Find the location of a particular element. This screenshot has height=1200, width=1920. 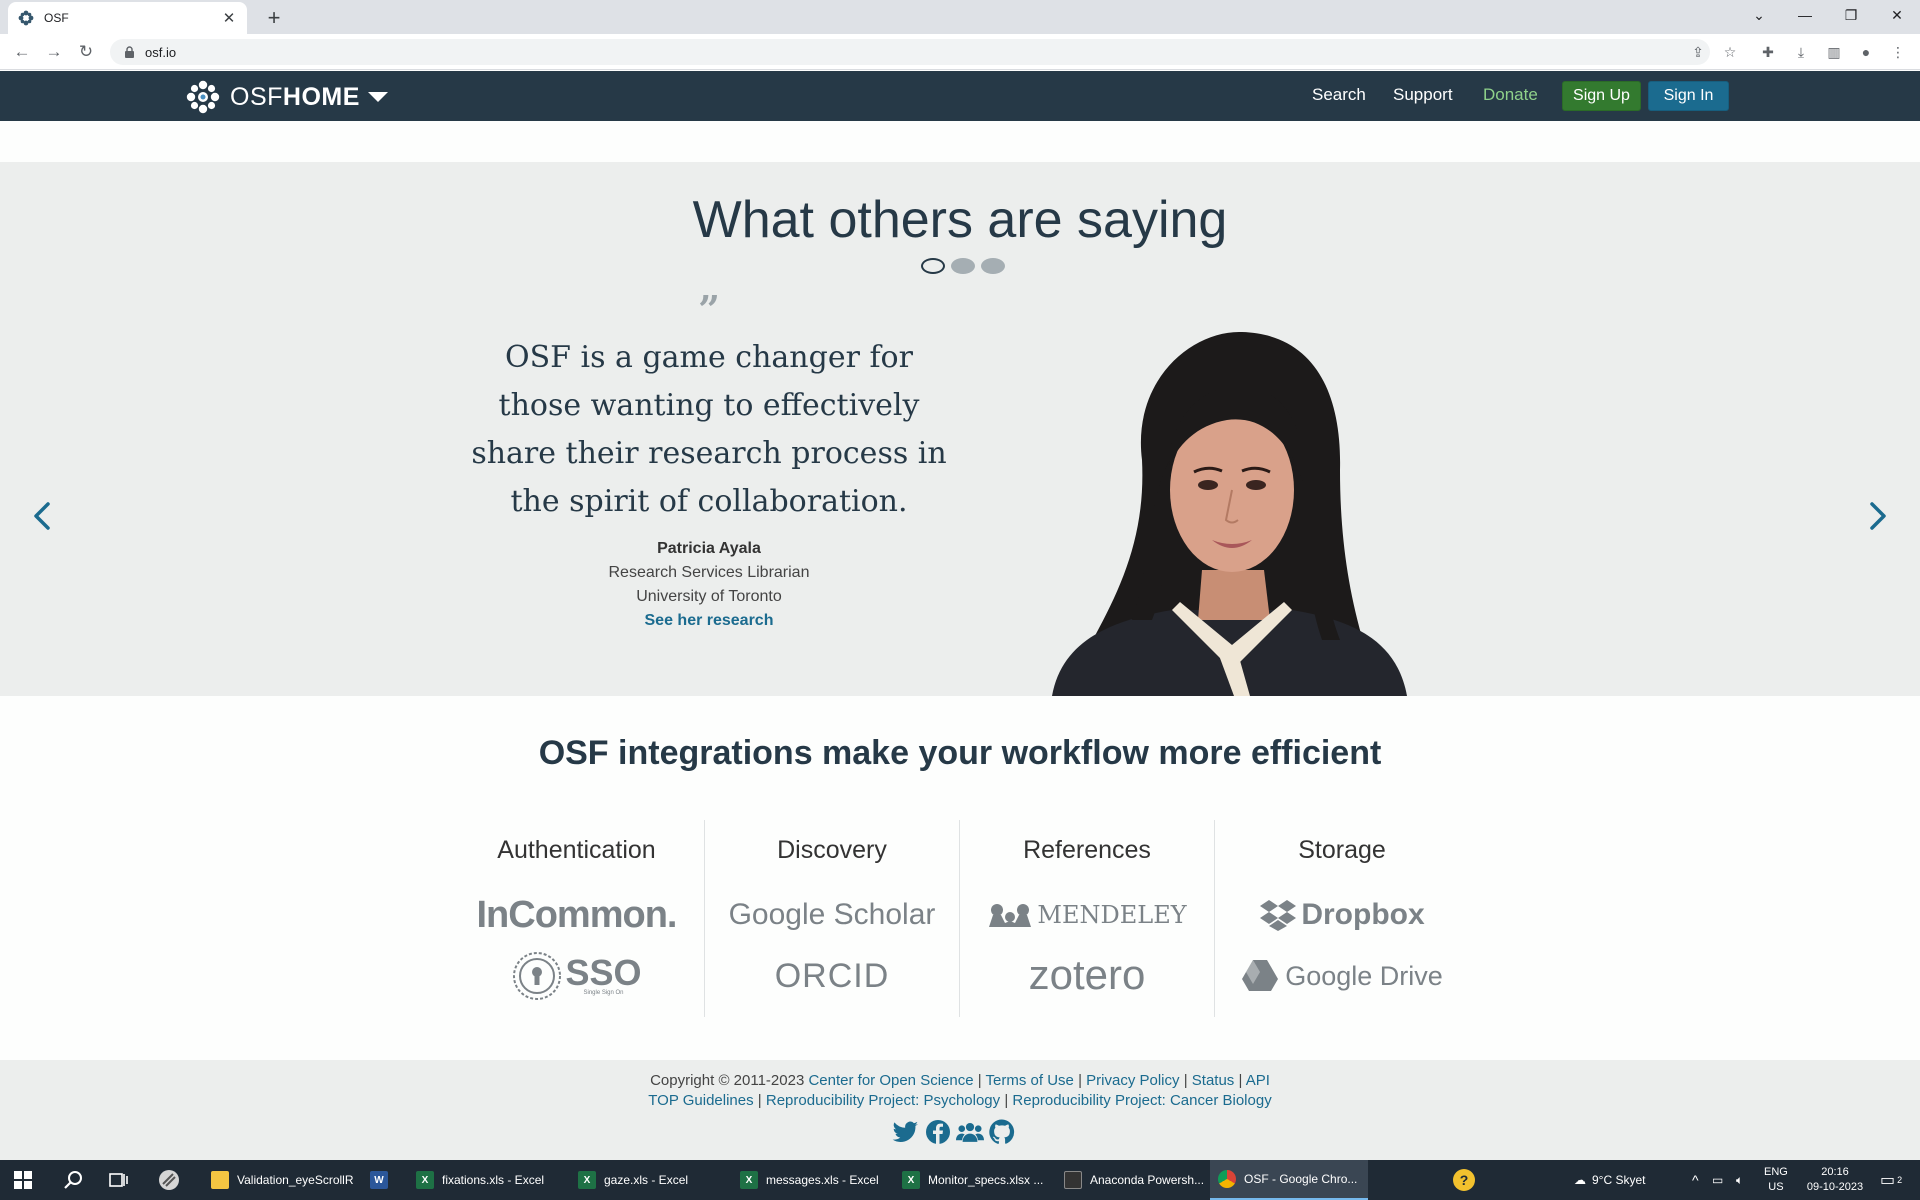

taskbar-app-explorer: Validation_eyeScrollR is located at coordinates (281, 1180).